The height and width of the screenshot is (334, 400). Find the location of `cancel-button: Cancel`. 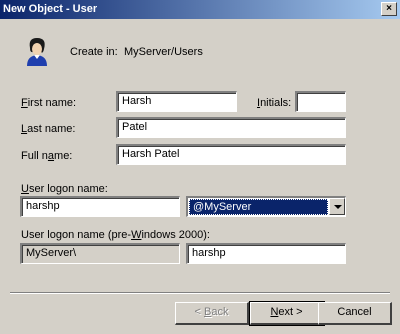

cancel-button: Cancel is located at coordinates (355, 313).